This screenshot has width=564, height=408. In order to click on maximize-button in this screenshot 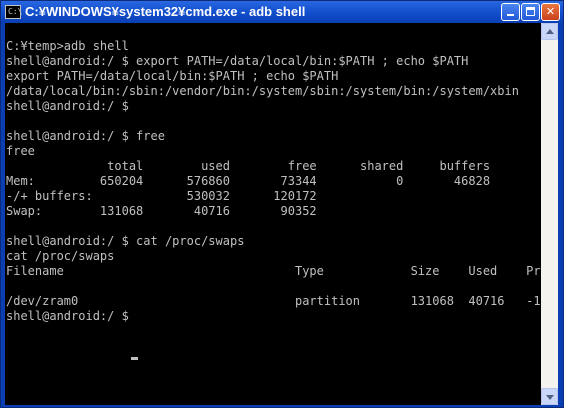, I will do `click(530, 12)`.